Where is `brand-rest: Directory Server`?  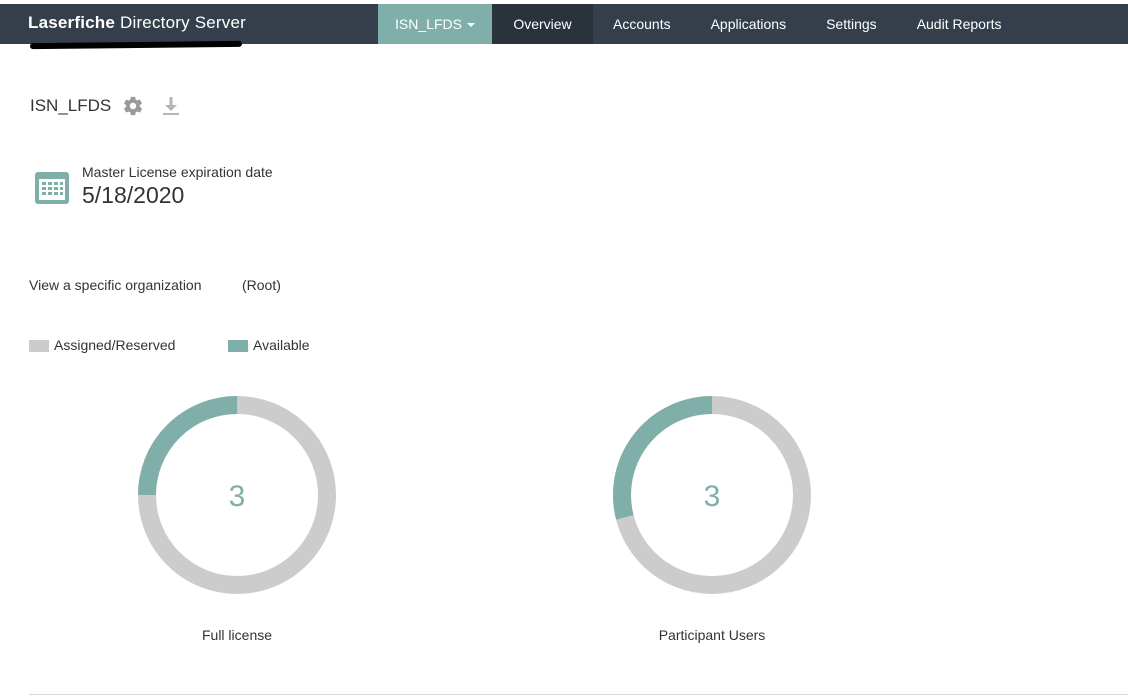 brand-rest: Directory Server is located at coordinates (182, 22).